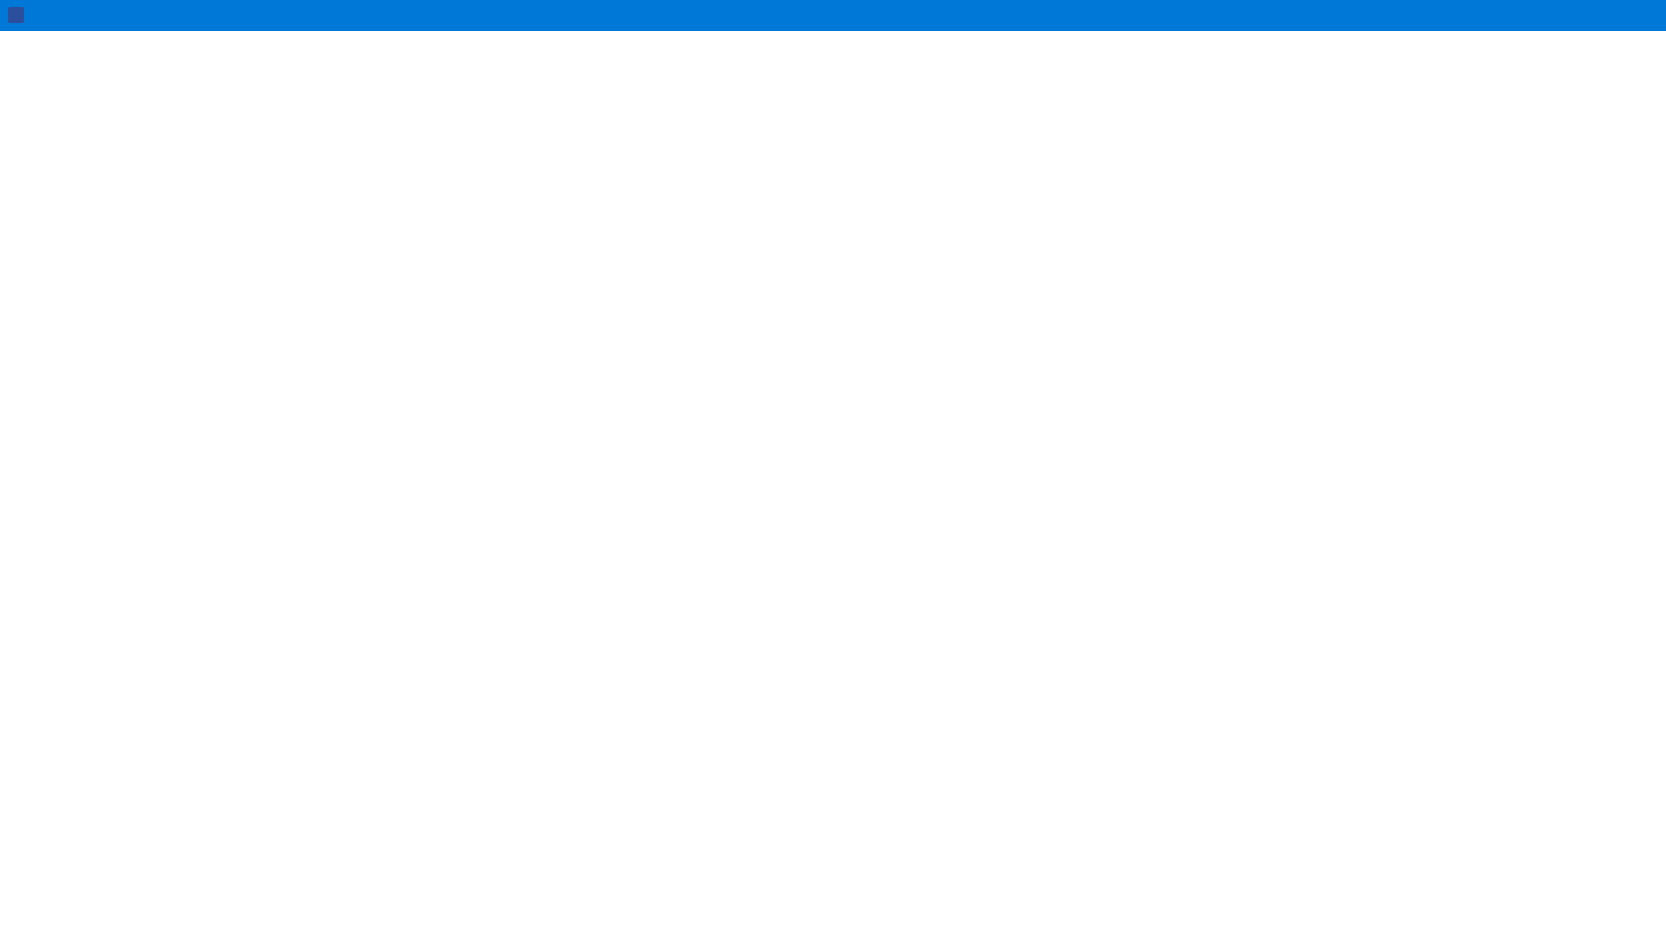 The height and width of the screenshot is (938, 1666). I want to click on title-bar, so click(833, 15).